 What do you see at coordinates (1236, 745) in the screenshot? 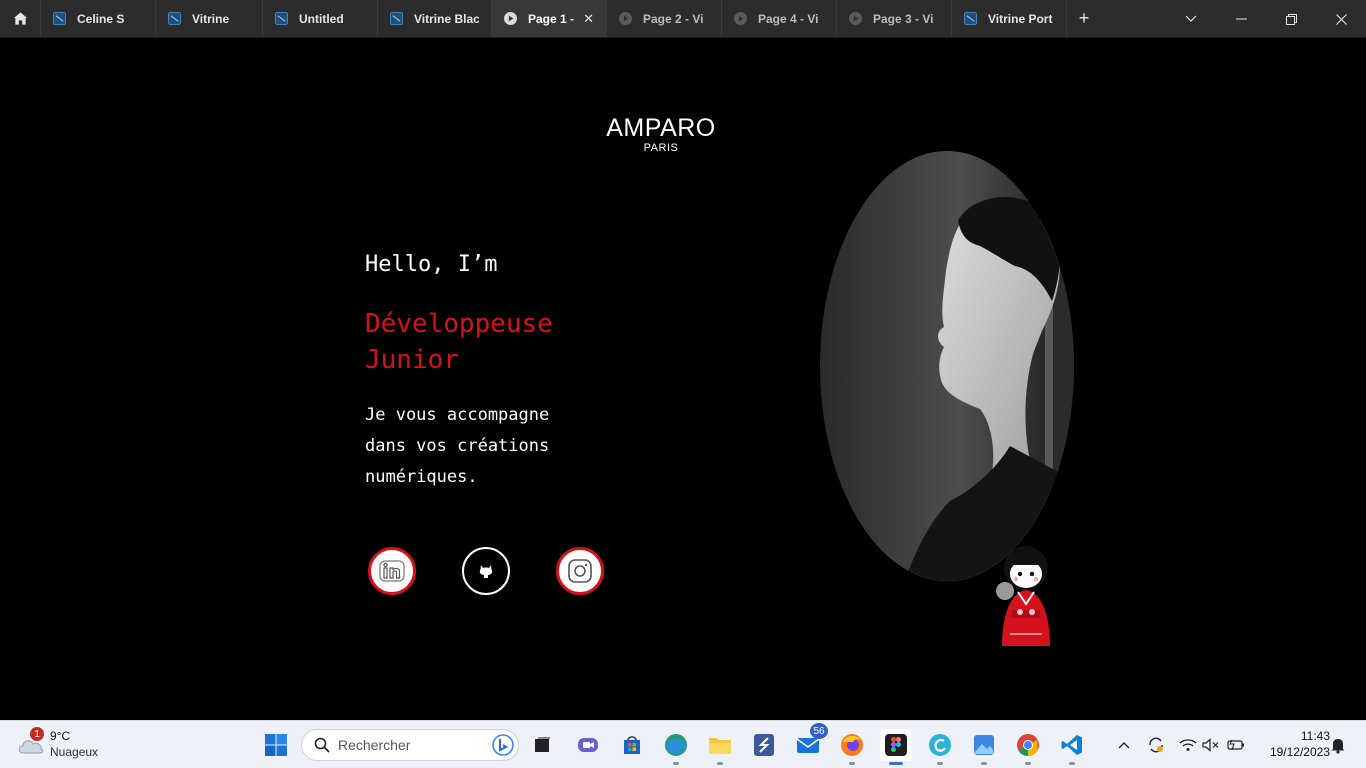
I see `battery-tray-button` at bounding box center [1236, 745].